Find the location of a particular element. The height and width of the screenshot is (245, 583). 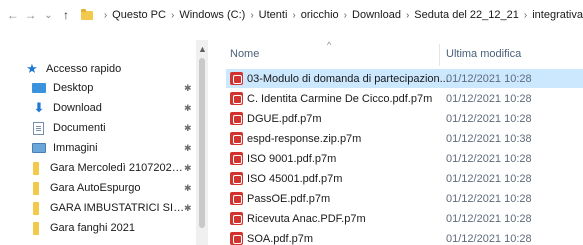

images-icon is located at coordinates (39, 148).